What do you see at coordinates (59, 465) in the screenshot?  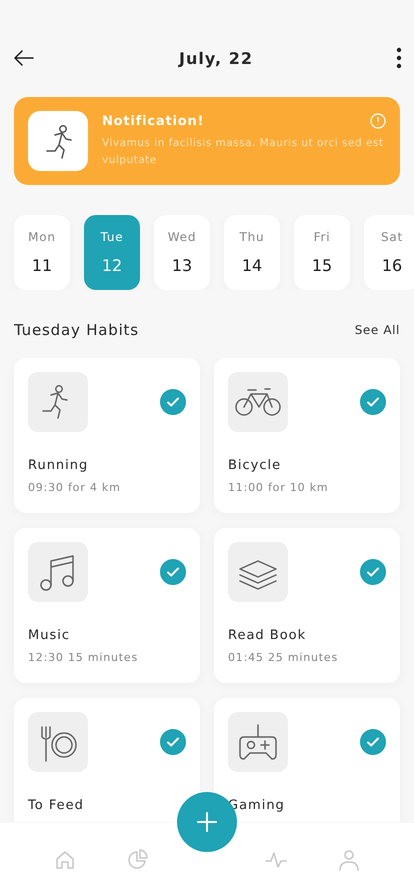 I see `habit-name: Running` at bounding box center [59, 465].